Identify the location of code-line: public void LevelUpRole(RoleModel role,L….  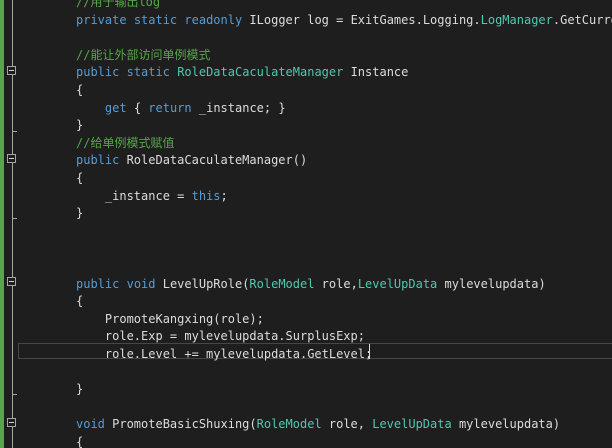
(311, 284).